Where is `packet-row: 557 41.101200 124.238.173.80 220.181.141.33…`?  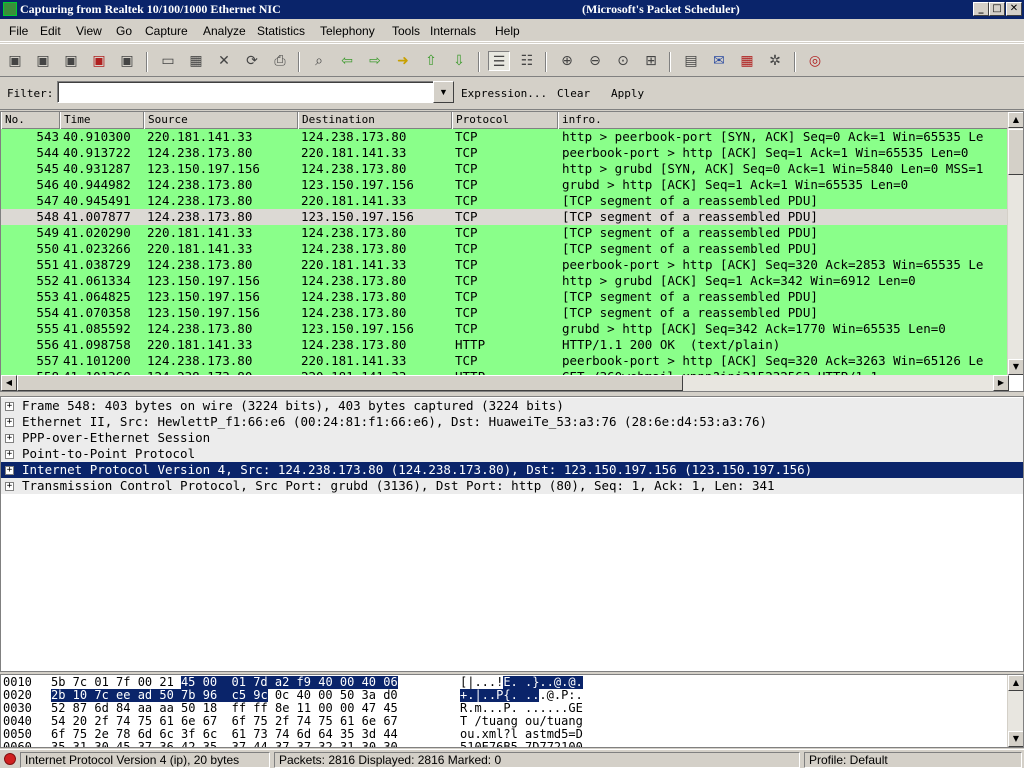
packet-row: 557 41.101200 124.238.173.80 220.181.141.33… is located at coordinates (505, 361).